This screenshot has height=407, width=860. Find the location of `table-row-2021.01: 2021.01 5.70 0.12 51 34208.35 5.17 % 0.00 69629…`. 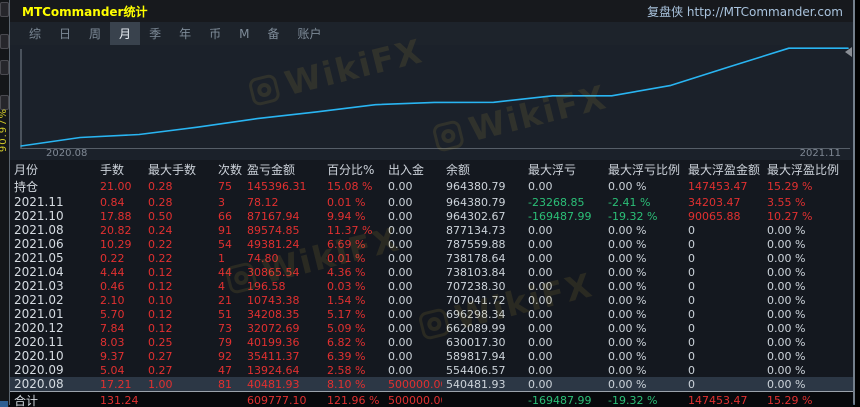

table-row-2021.01: 2021.01 5.70 0.12 51 34208.35 5.17 % 0.00 69629… is located at coordinates (431, 314).